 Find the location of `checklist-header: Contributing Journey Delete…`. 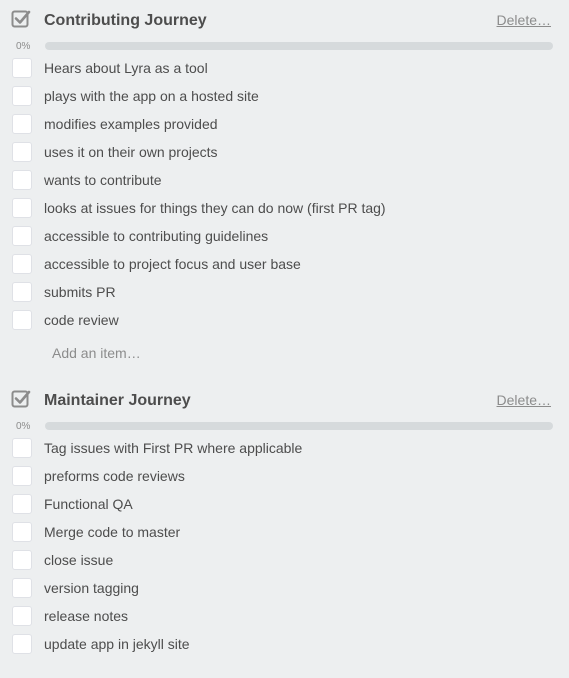

checklist-header: Contributing Journey Delete… is located at coordinates (284, 14).